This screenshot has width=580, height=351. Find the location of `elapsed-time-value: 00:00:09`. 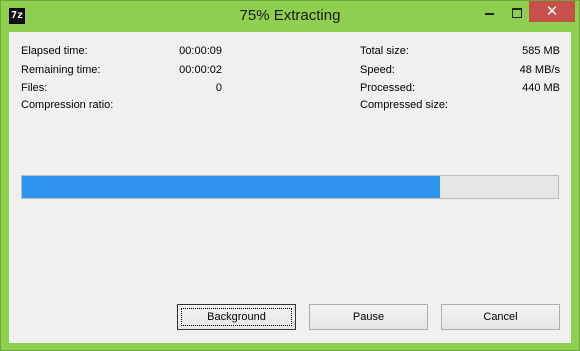

elapsed-time-value: 00:00:09 is located at coordinates (200, 51).